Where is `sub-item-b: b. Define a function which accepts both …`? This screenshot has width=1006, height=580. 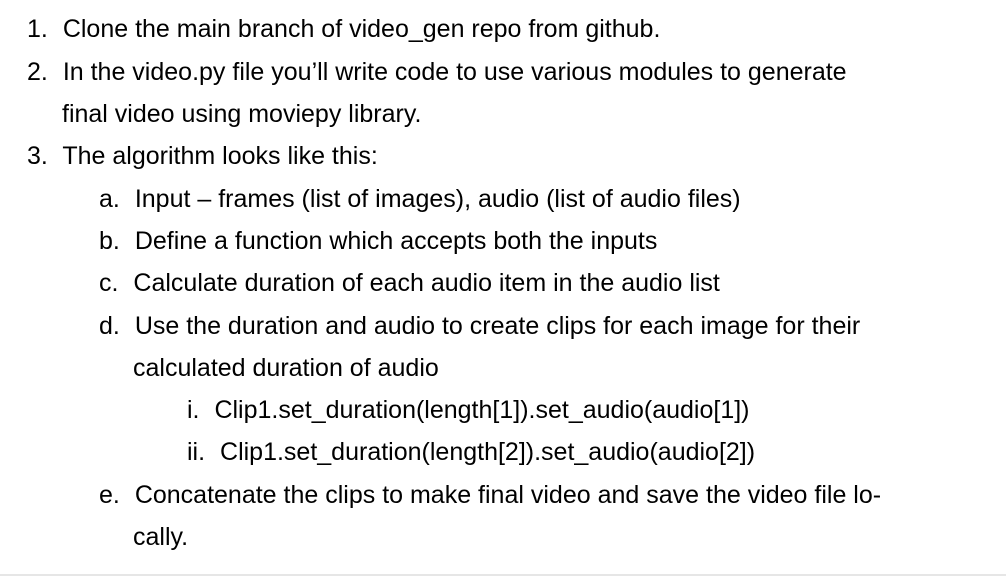 sub-item-b: b. Define a function which accepts both … is located at coordinates (378, 241).